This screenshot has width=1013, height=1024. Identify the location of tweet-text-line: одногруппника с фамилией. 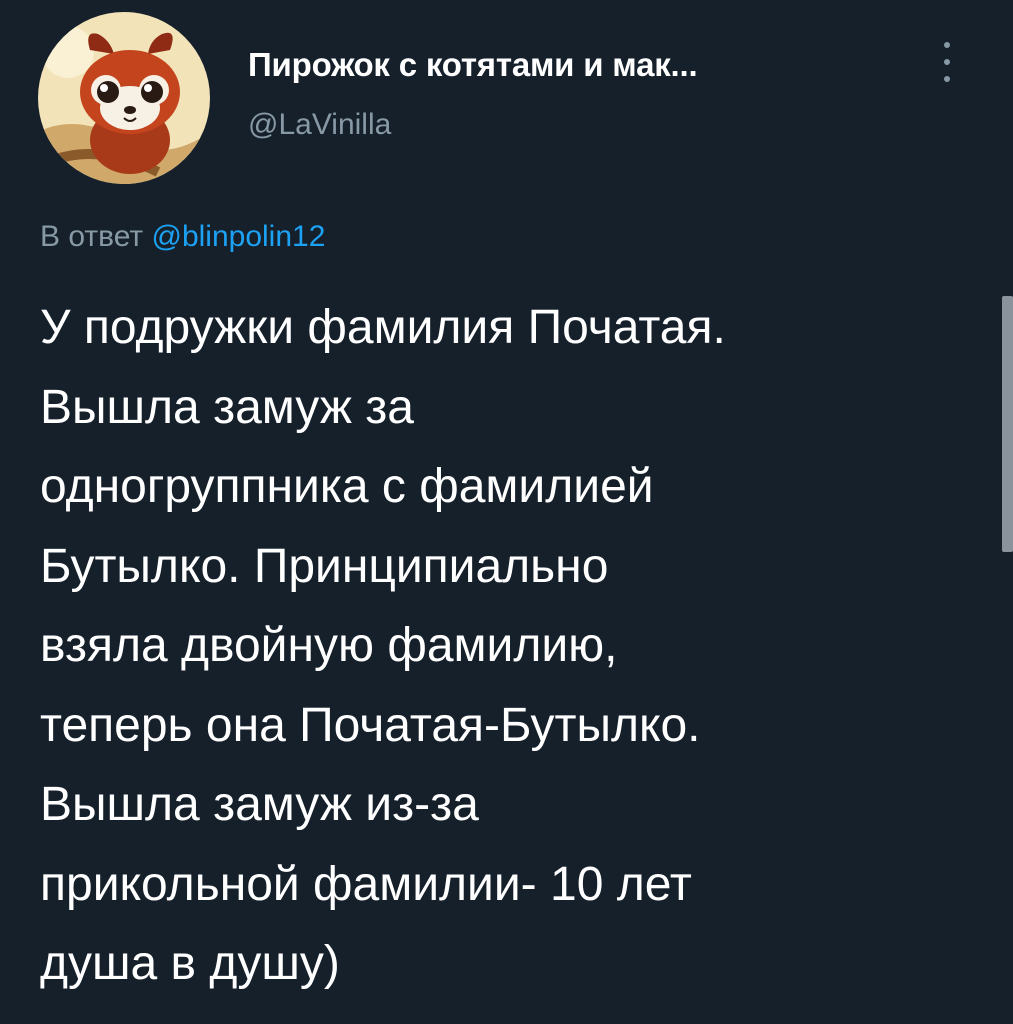
(347, 486).